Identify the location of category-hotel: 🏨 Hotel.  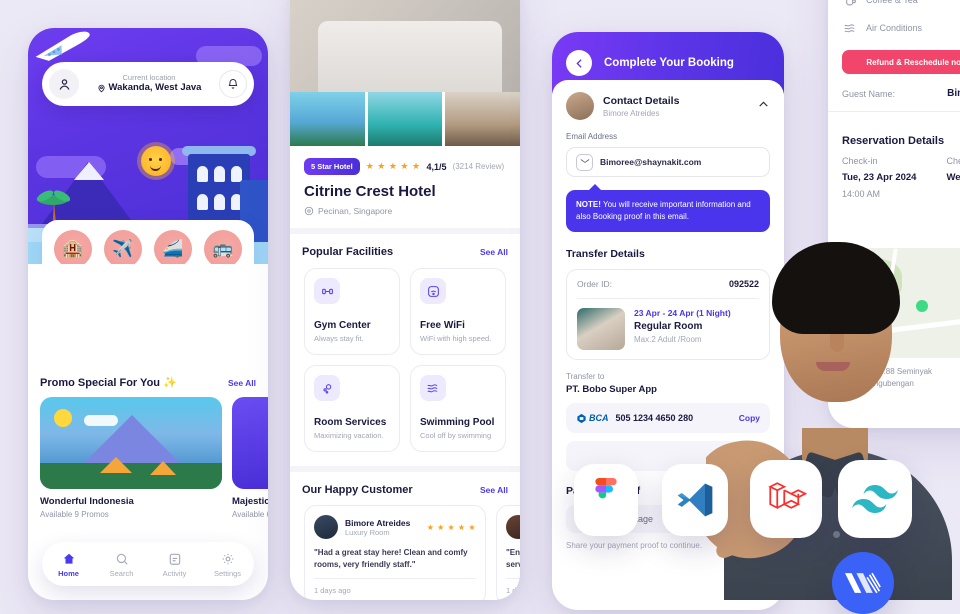
(73, 247).